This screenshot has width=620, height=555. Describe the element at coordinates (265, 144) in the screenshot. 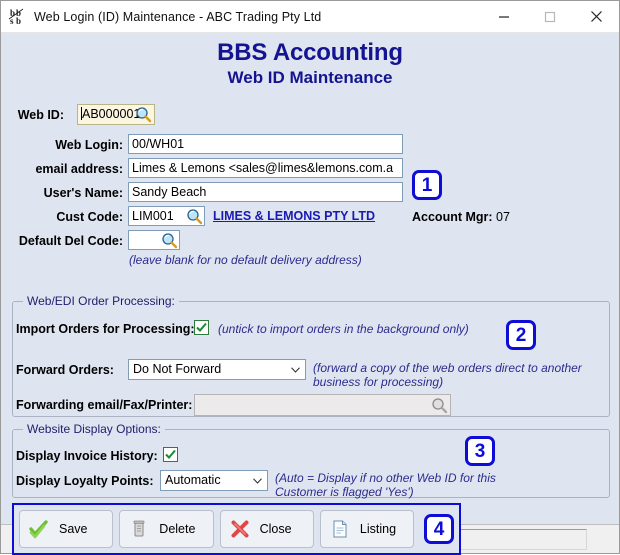

I see `web-login-input: 00/WH01` at that location.